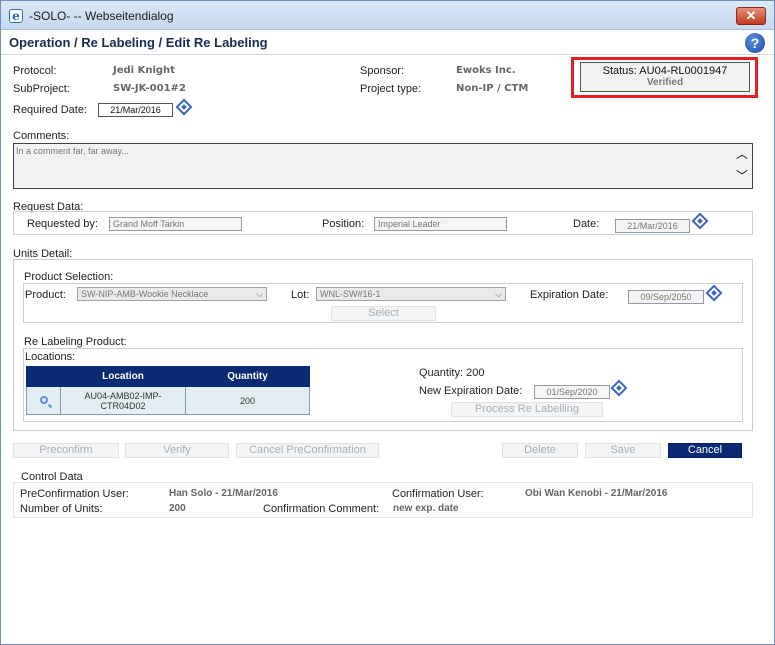  What do you see at coordinates (486, 70) in the screenshot?
I see `sponsor-value: Ewoks Inc.` at bounding box center [486, 70].